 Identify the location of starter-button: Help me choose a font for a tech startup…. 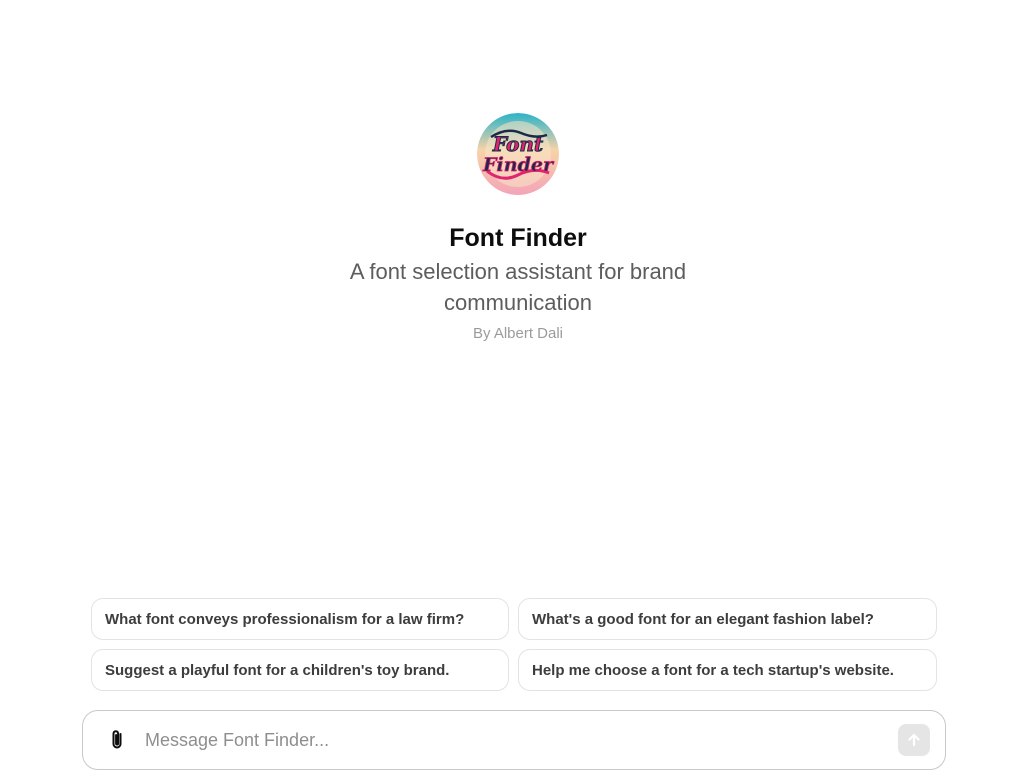
(727, 670).